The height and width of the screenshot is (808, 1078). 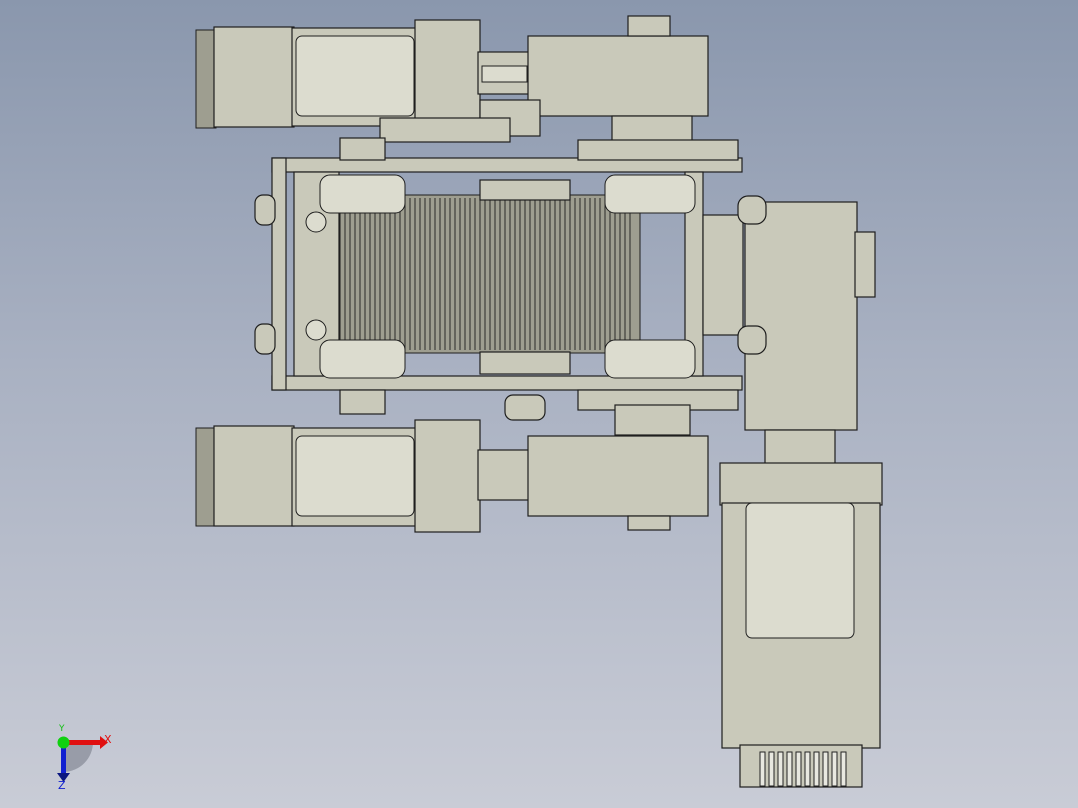 What do you see at coordinates (83, 758) in the screenshot?
I see `axis-triad: X Y Z` at bounding box center [83, 758].